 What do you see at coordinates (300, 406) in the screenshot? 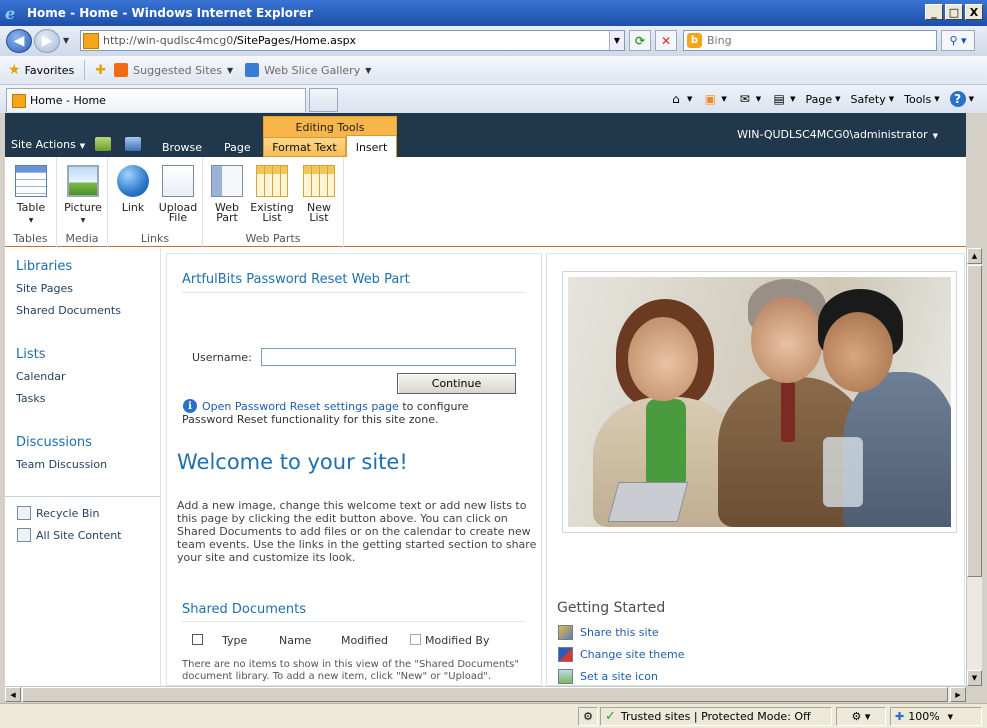
I see `password-reset-settings-link: Open Password Reset settings page` at bounding box center [300, 406].